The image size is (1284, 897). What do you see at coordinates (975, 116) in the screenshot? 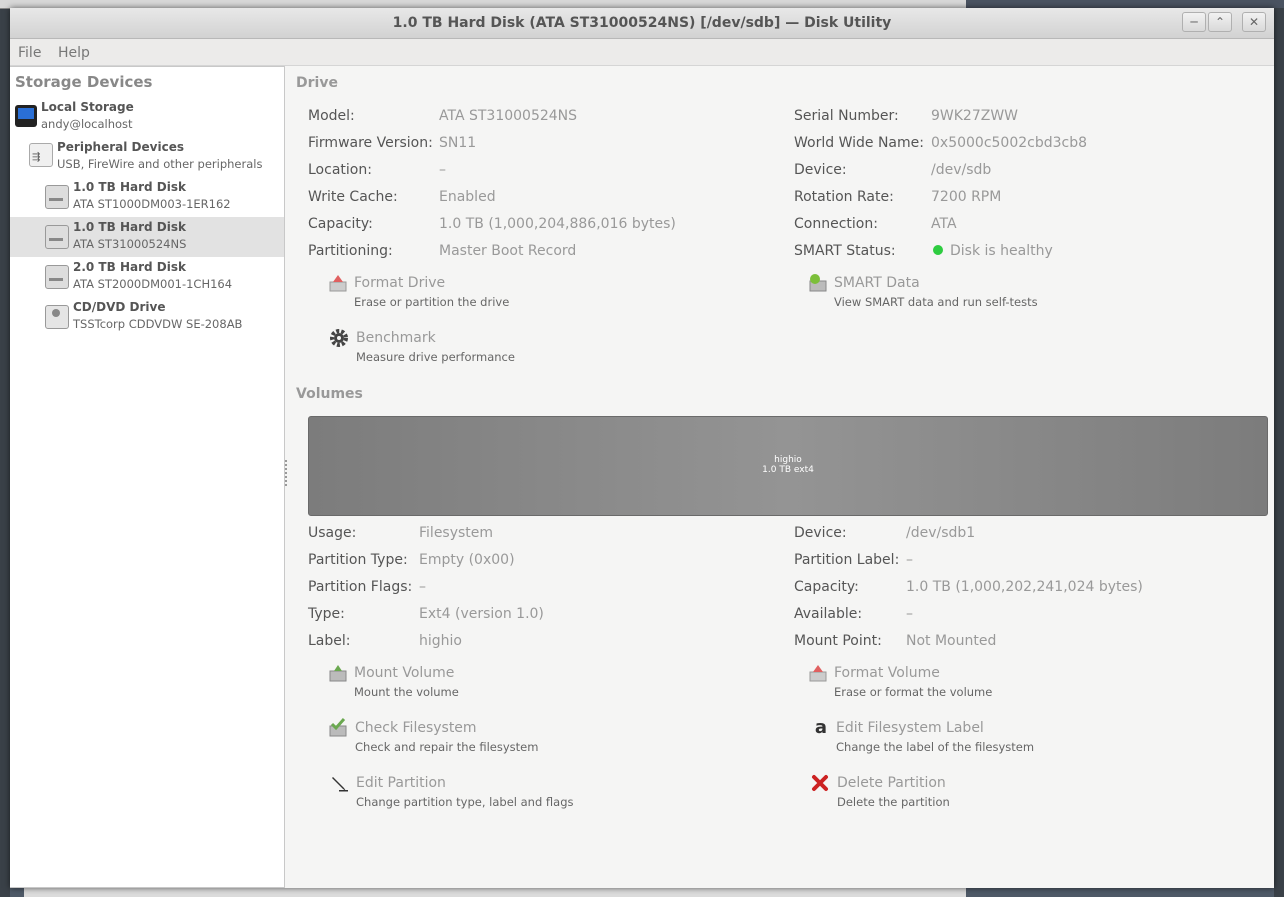
I see `drive-serial-value: 9WK27ZWW` at bounding box center [975, 116].